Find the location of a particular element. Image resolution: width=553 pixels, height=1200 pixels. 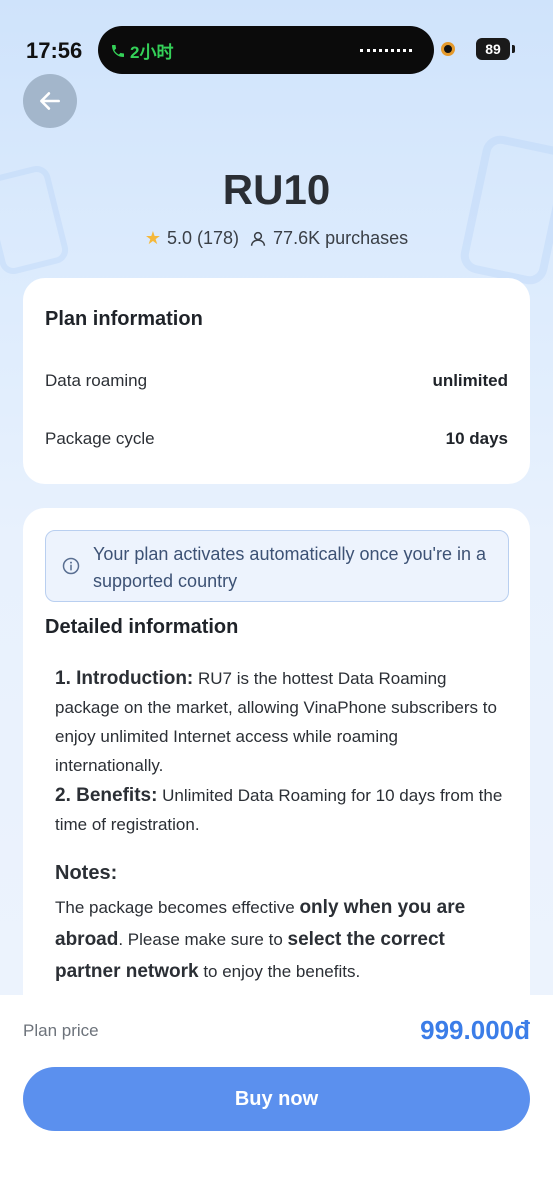

dynamic-island: 2小时 is located at coordinates (266, 50).